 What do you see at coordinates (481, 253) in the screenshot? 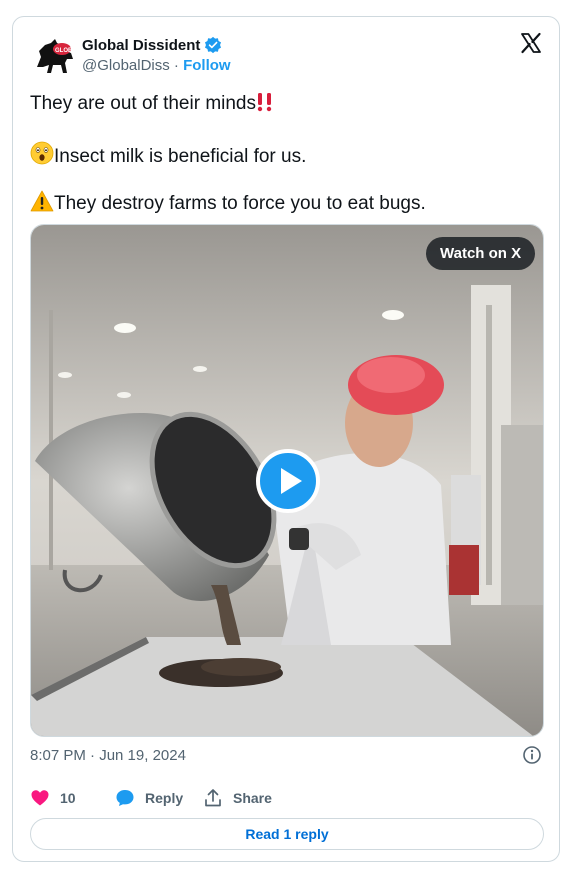
I see `watch-on-x-button: Watch on X` at bounding box center [481, 253].